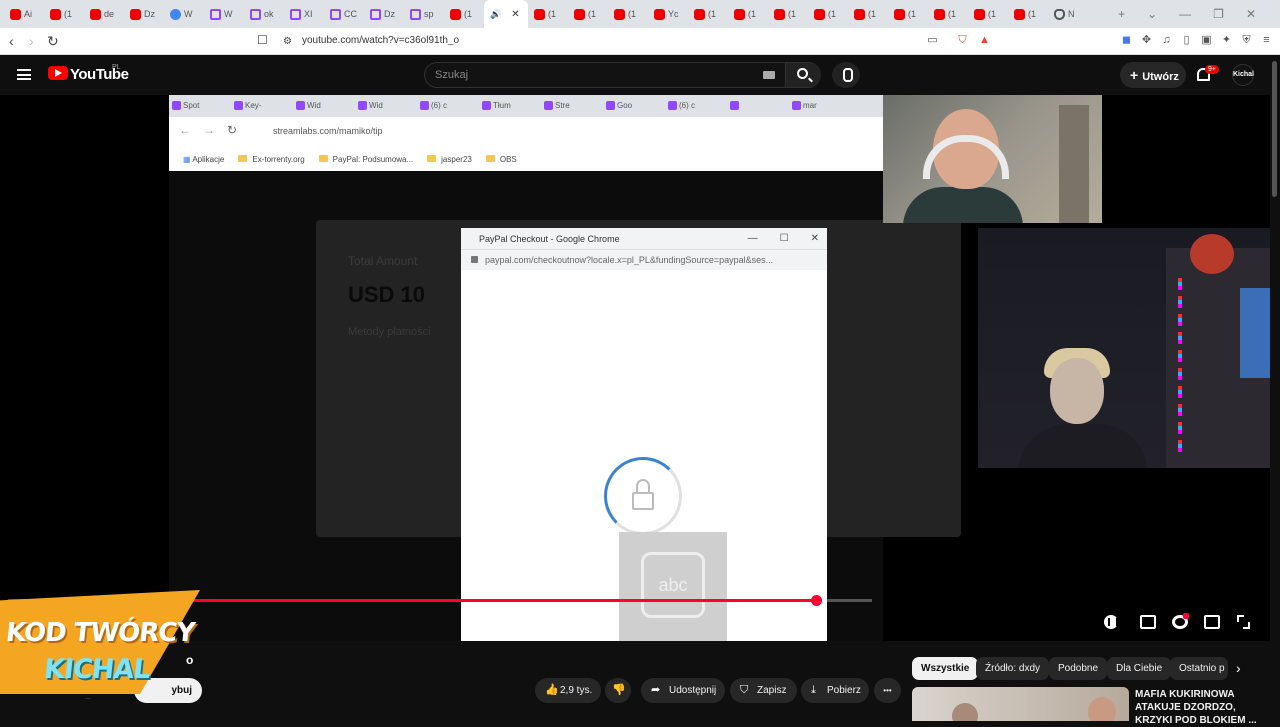 The width and height of the screenshot is (1280, 727). I want to click on chip-all: Wszystkie, so click(945, 668).